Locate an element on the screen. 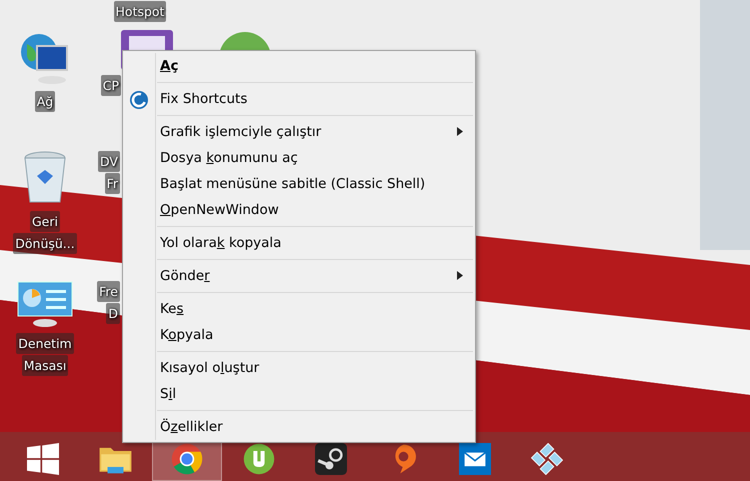 The height and width of the screenshot is (481, 750). windows-logo-icon is located at coordinates (43, 459).